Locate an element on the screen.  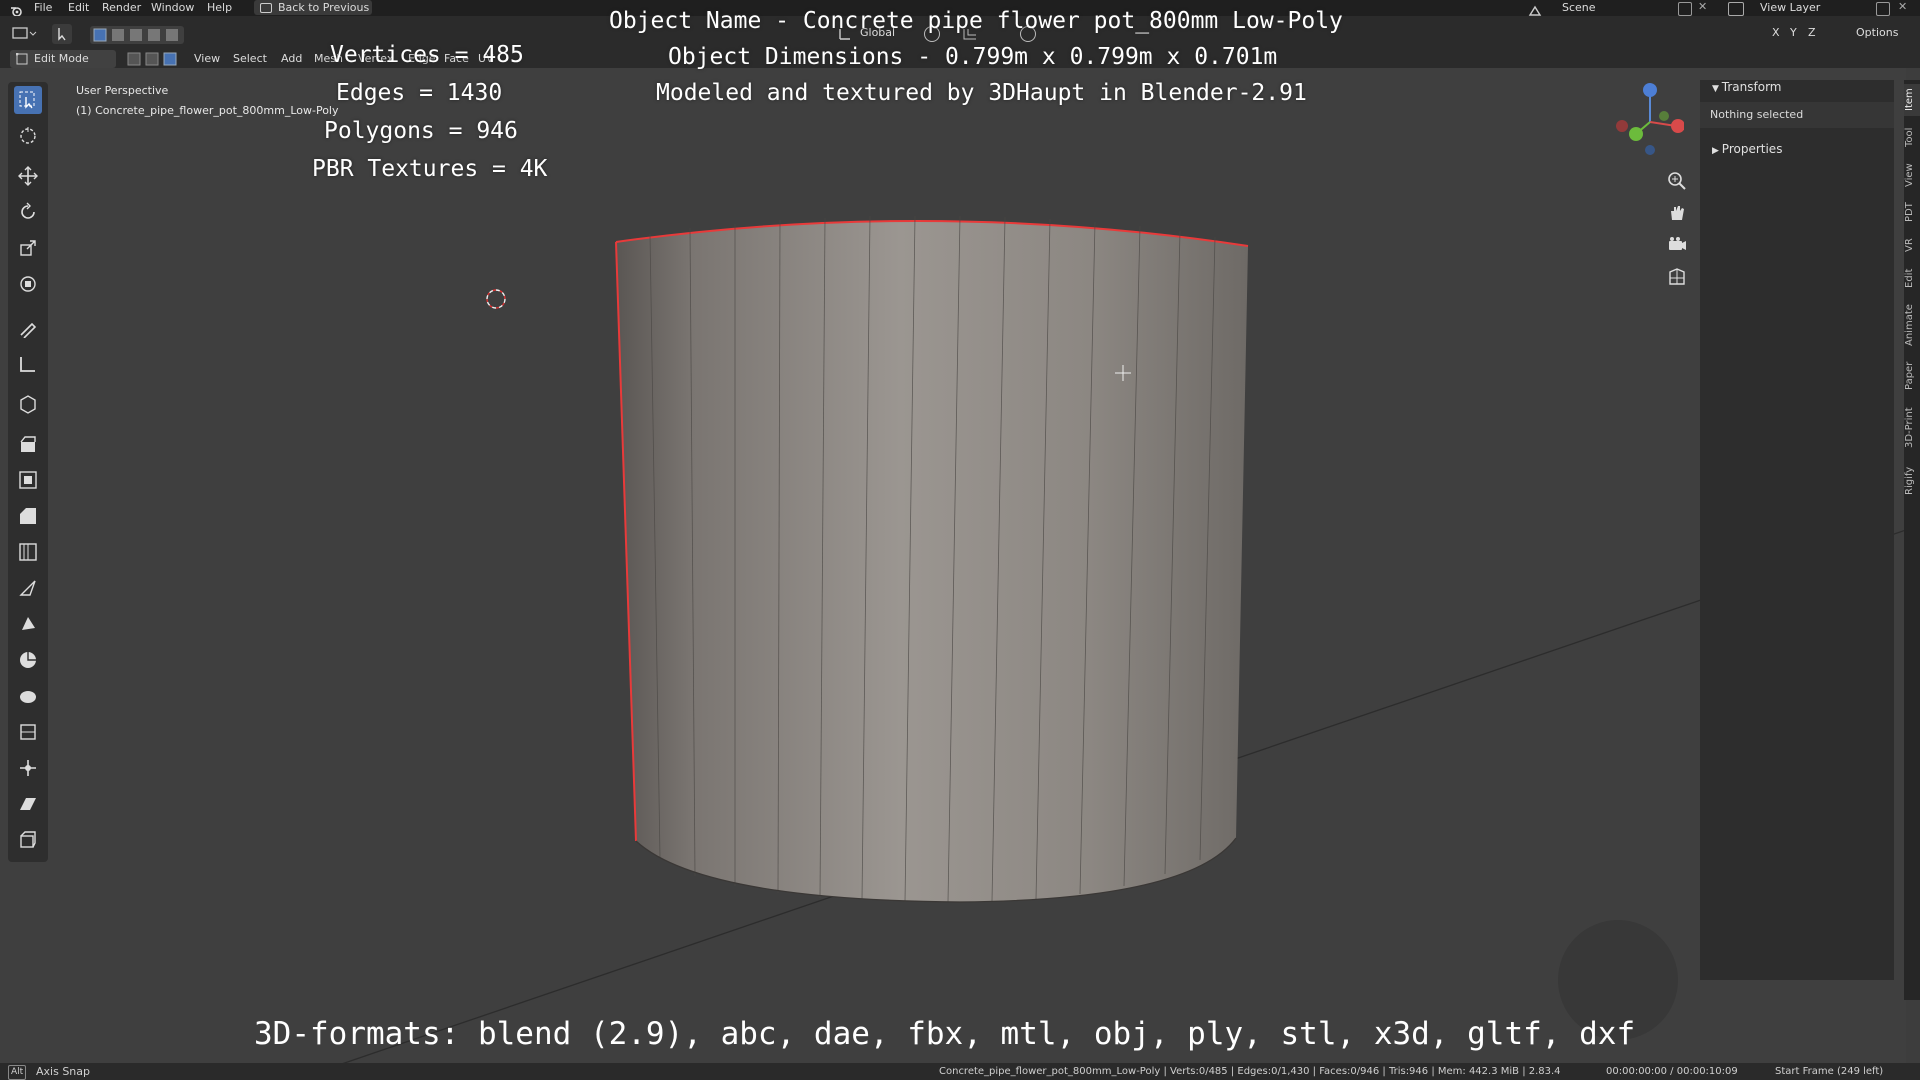
3d-cursor-icon is located at coordinates (496, 299).